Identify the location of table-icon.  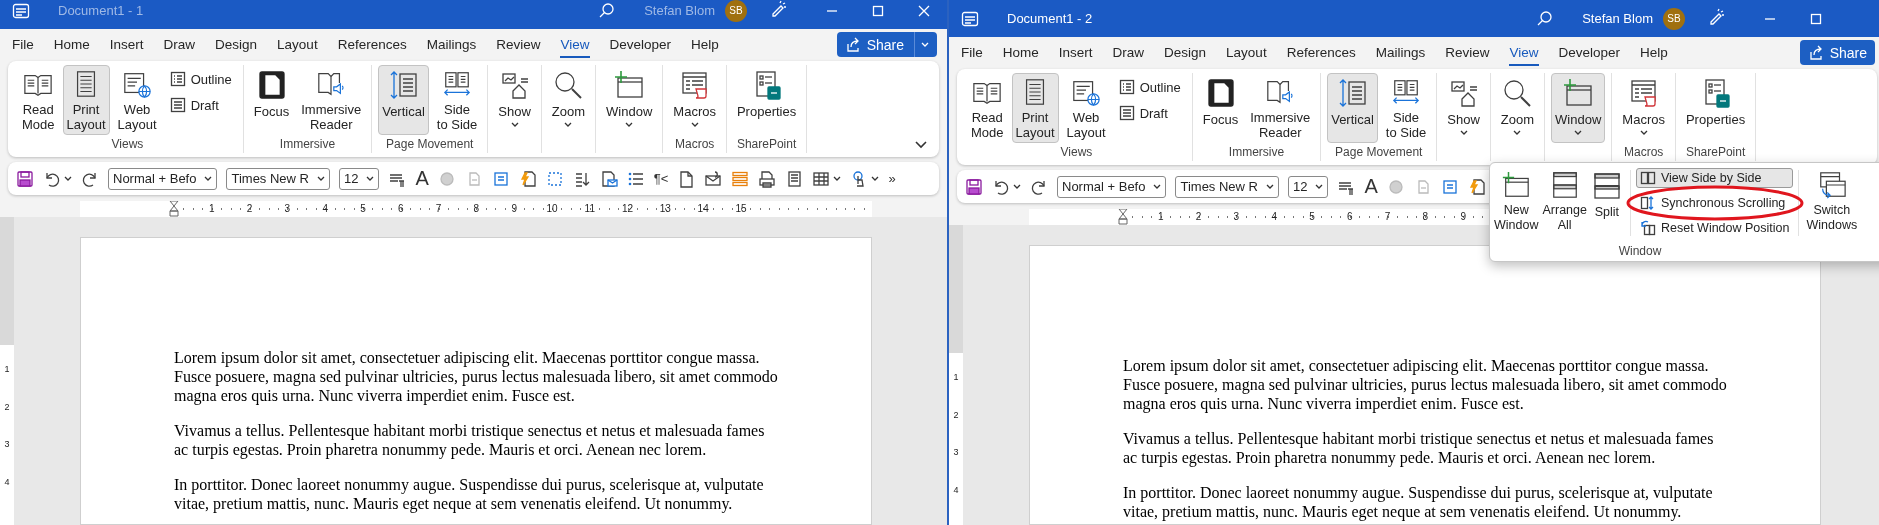
(821, 178).